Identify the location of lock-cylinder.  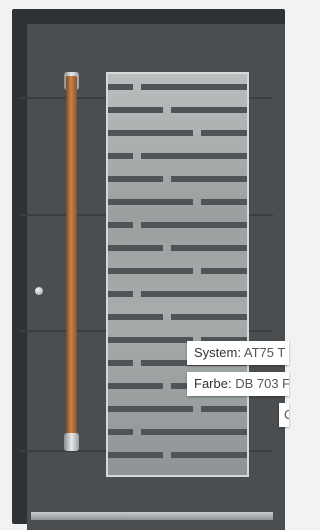
(39, 291).